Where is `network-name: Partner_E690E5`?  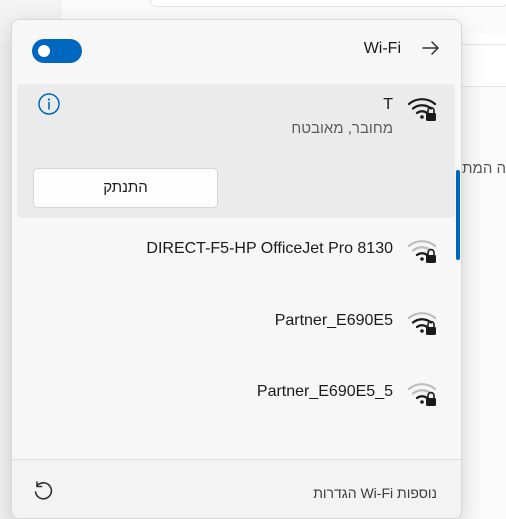
network-name: Partner_E690E5 is located at coordinates (333, 320).